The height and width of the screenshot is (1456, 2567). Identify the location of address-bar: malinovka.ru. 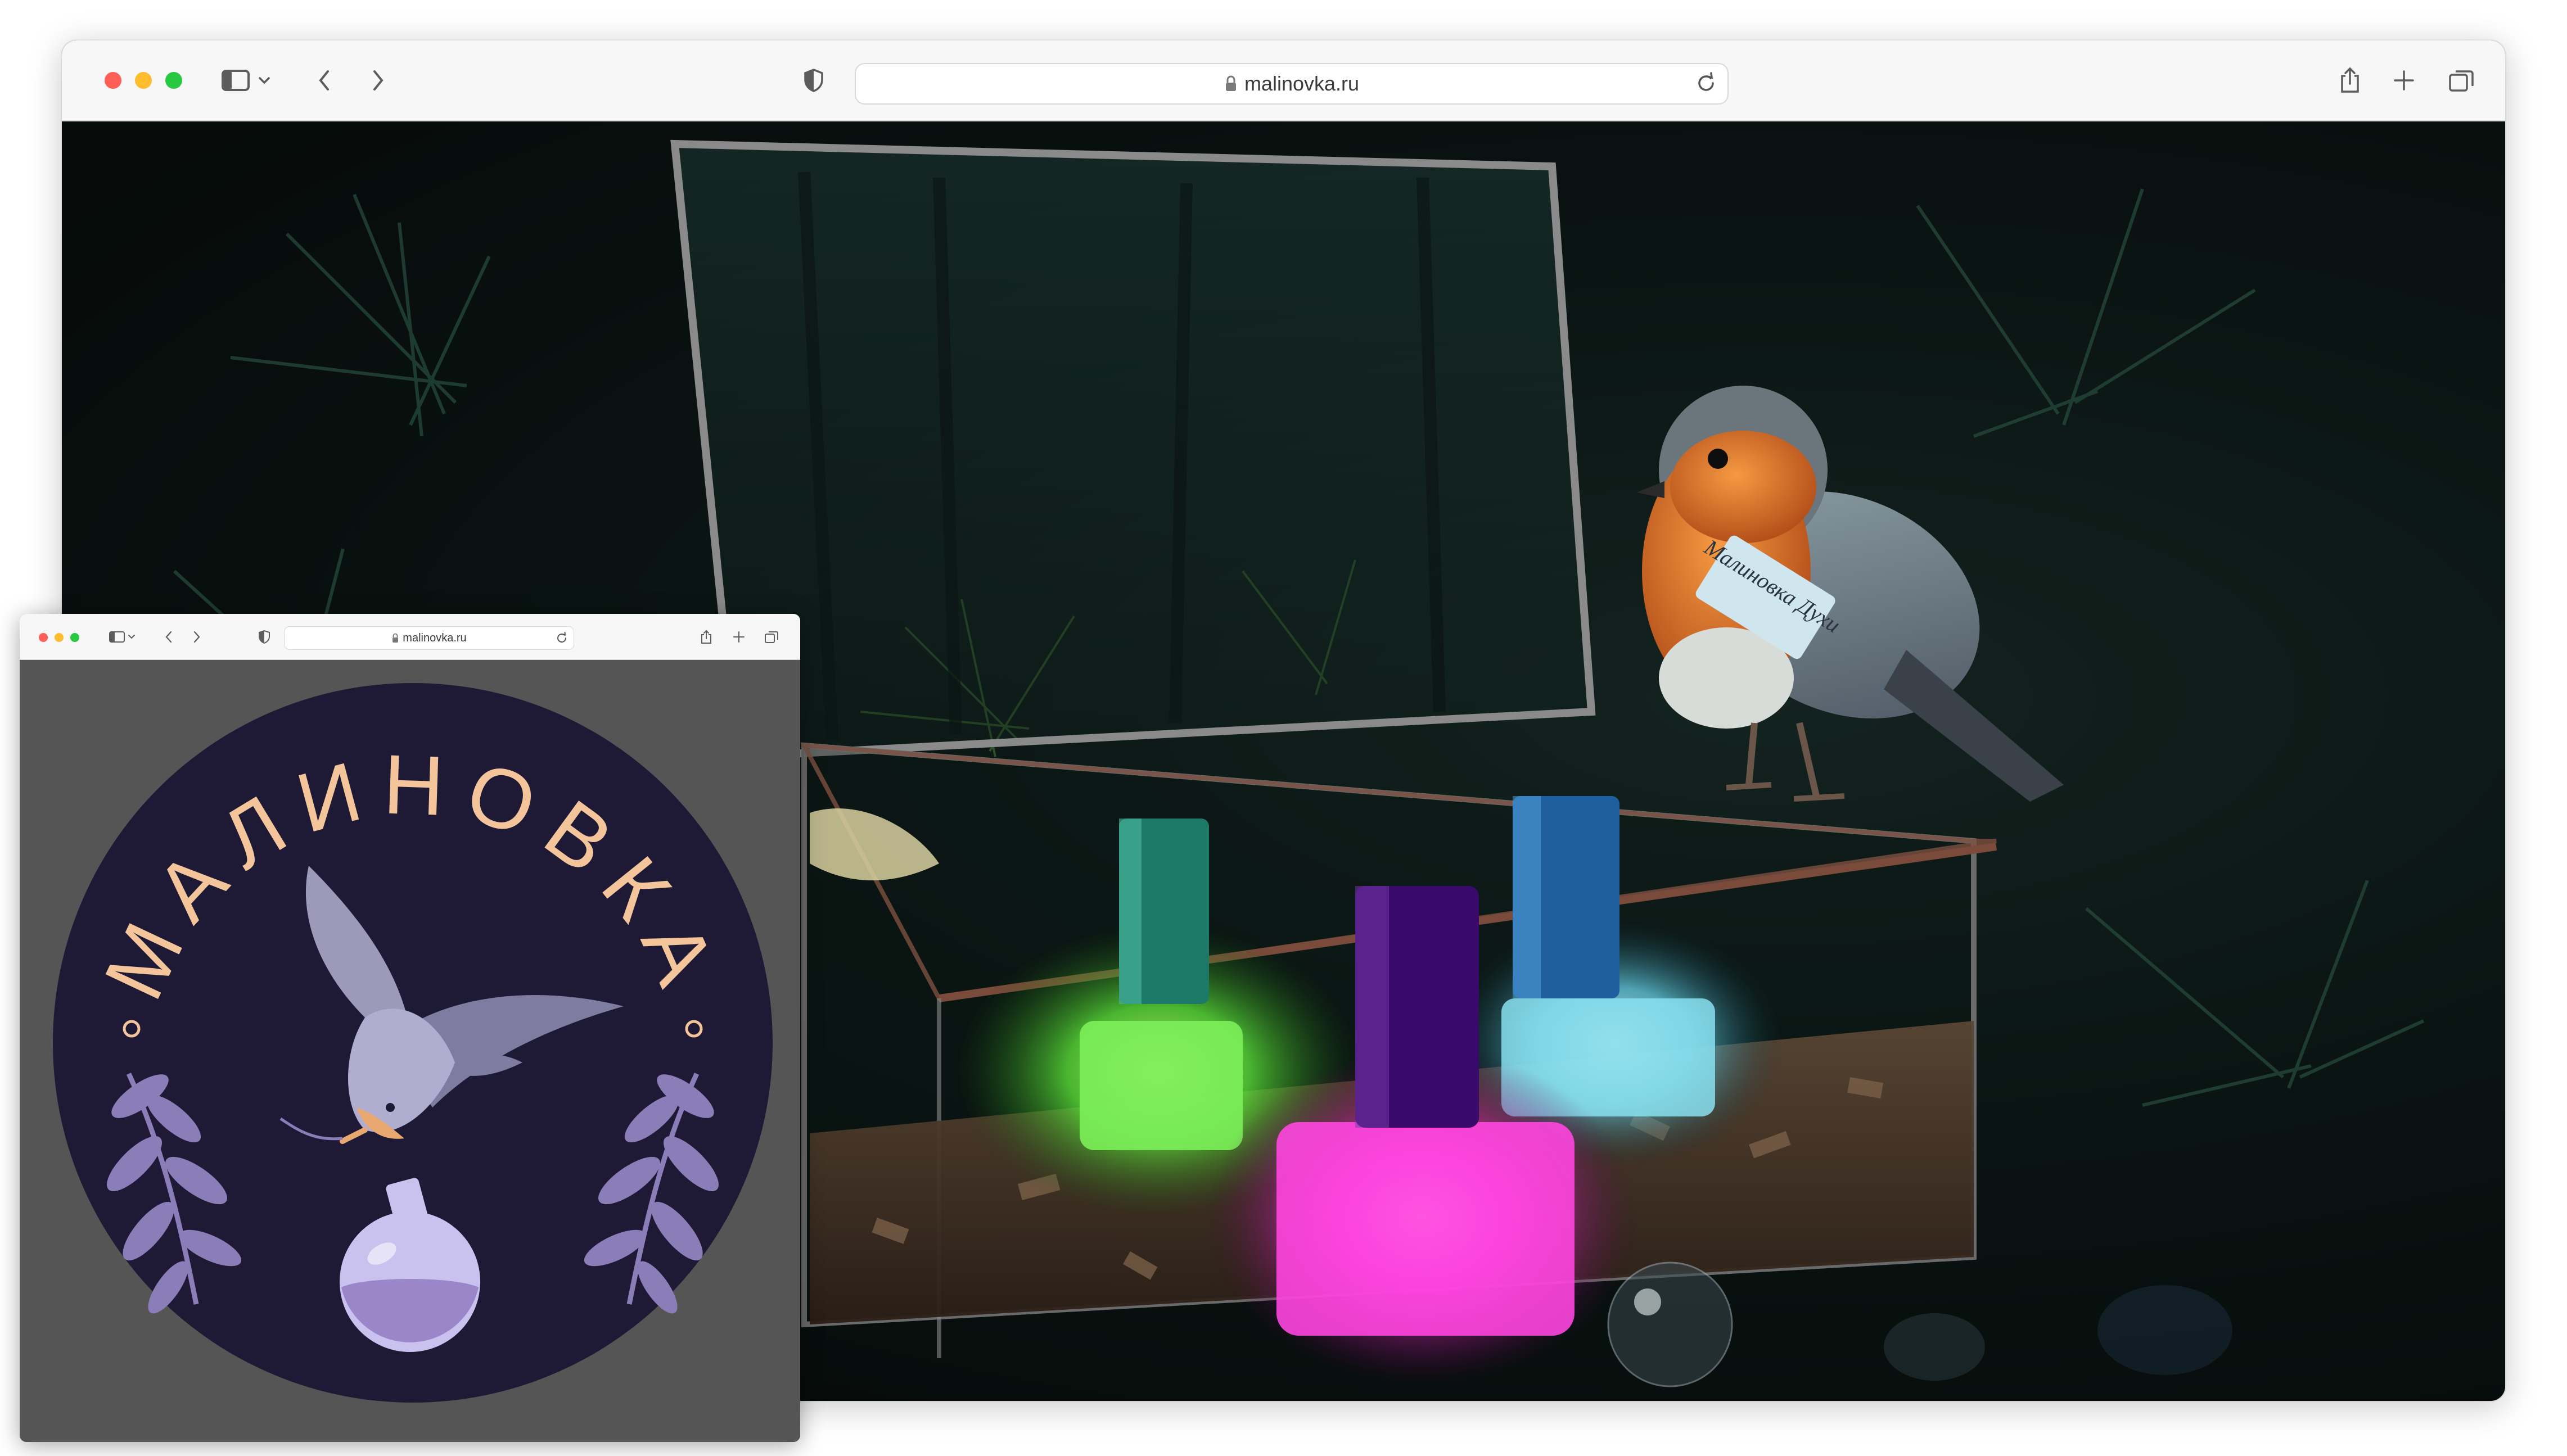
(1292, 84).